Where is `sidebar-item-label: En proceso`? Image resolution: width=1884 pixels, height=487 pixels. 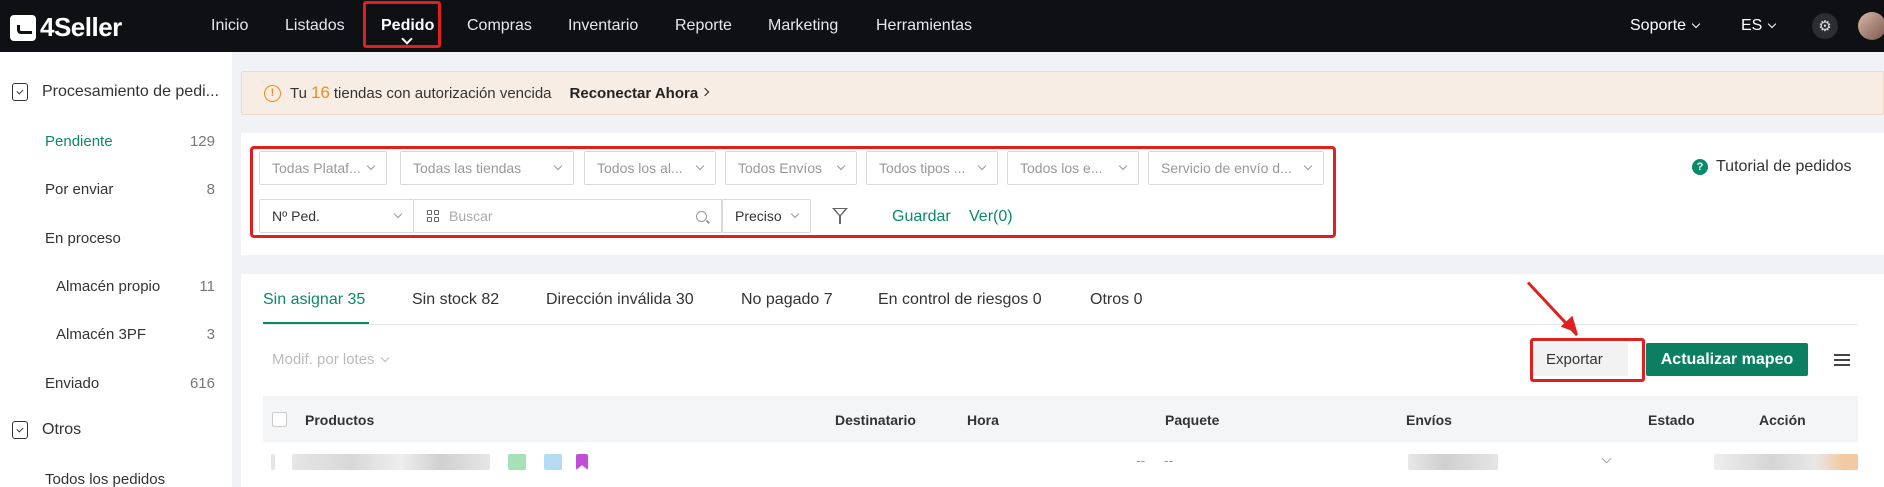 sidebar-item-label: En proceso is located at coordinates (83, 238).